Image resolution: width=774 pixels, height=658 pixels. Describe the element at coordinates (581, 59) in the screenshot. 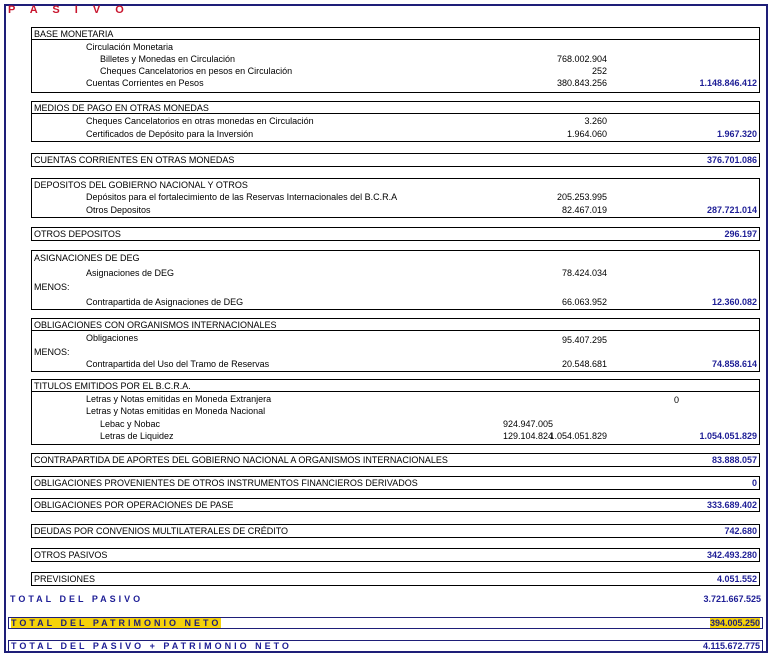

I see `row-value: 768.002.904` at that location.